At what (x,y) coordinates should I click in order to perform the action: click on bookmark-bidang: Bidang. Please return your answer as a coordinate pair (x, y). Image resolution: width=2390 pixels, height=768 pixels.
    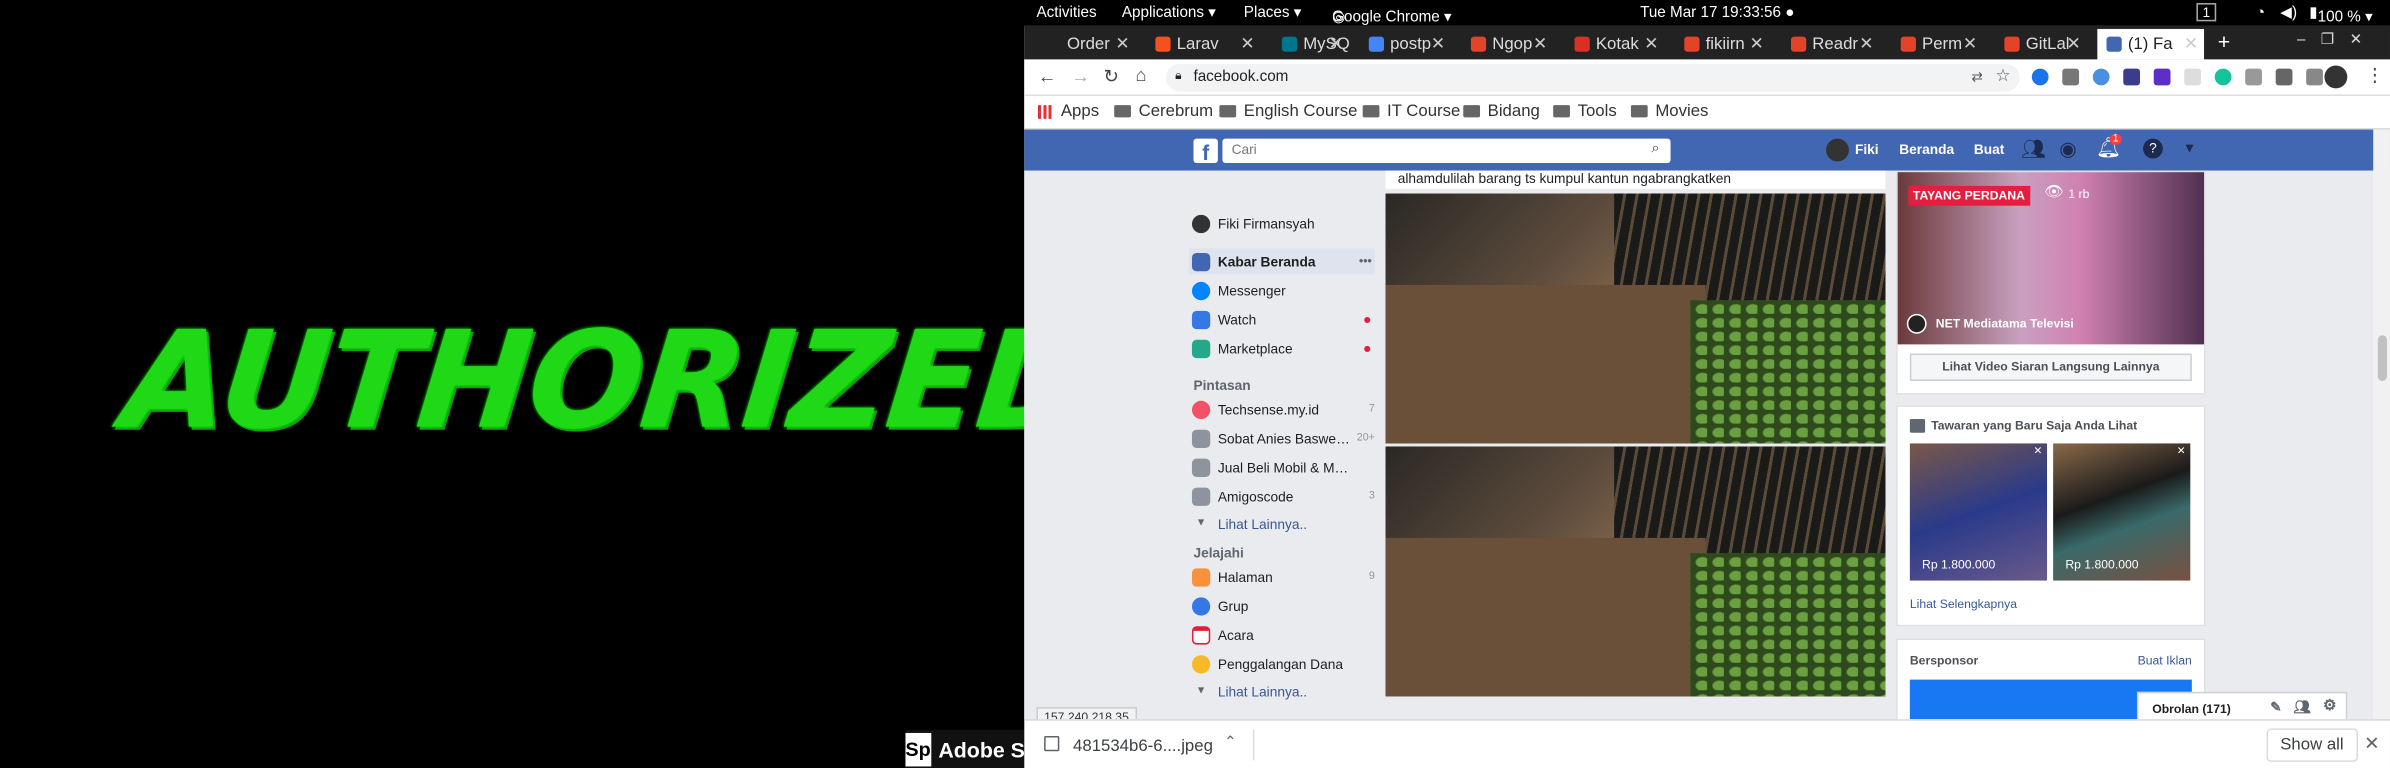
    Looking at the image, I should click on (1501, 111).